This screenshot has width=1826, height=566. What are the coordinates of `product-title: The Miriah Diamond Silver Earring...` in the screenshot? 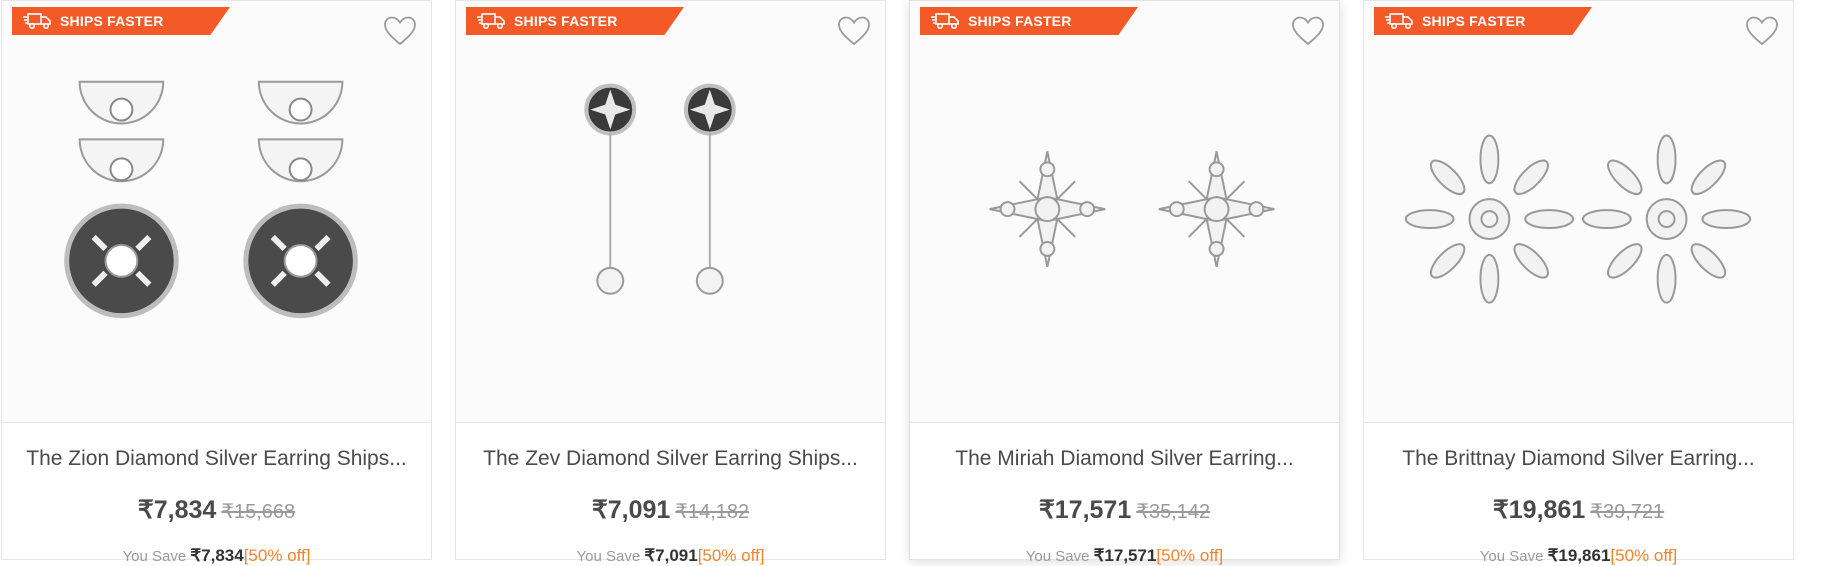 It's located at (1124, 459).